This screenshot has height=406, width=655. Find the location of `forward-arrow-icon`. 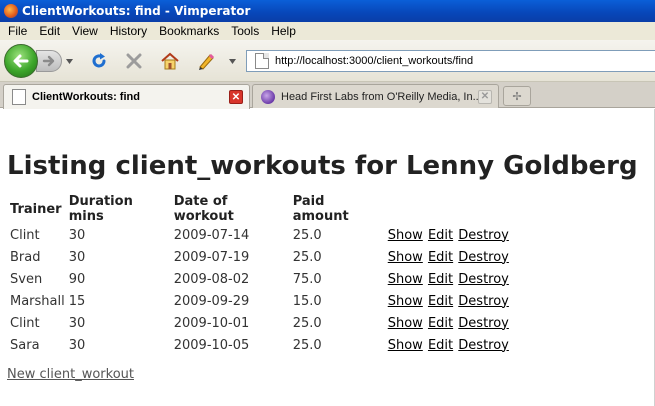

forward-arrow-icon is located at coordinates (48, 61).